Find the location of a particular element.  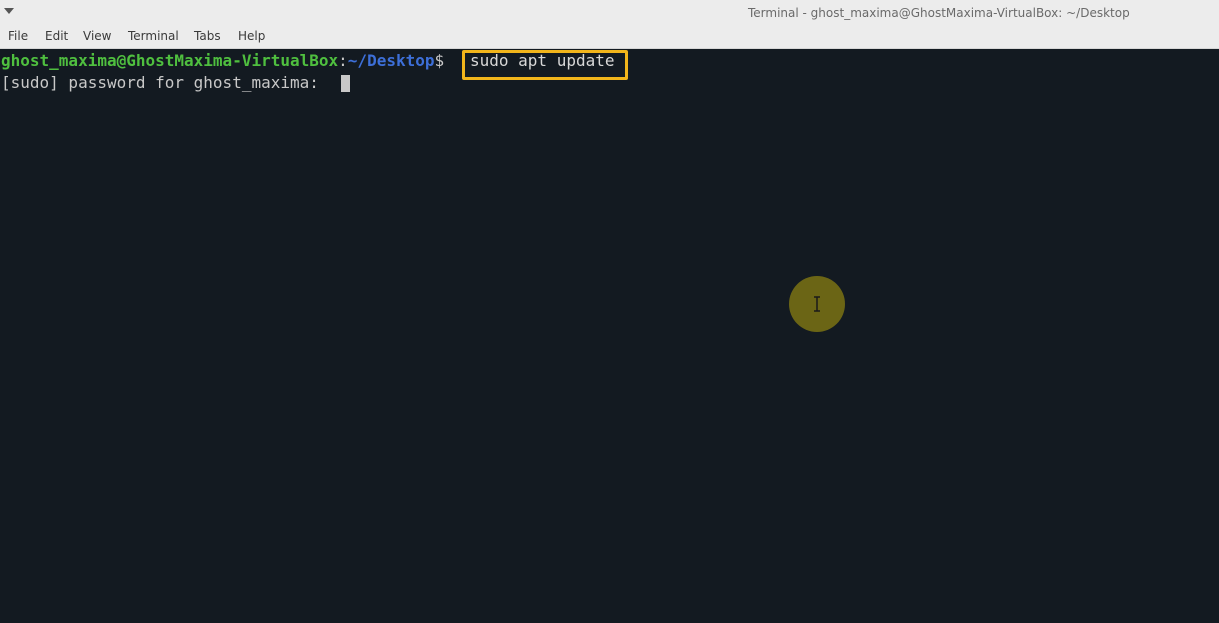

prompt-user-host: ghost_maxima@GhostMaxima-VirtualBox is located at coordinates (170, 60).